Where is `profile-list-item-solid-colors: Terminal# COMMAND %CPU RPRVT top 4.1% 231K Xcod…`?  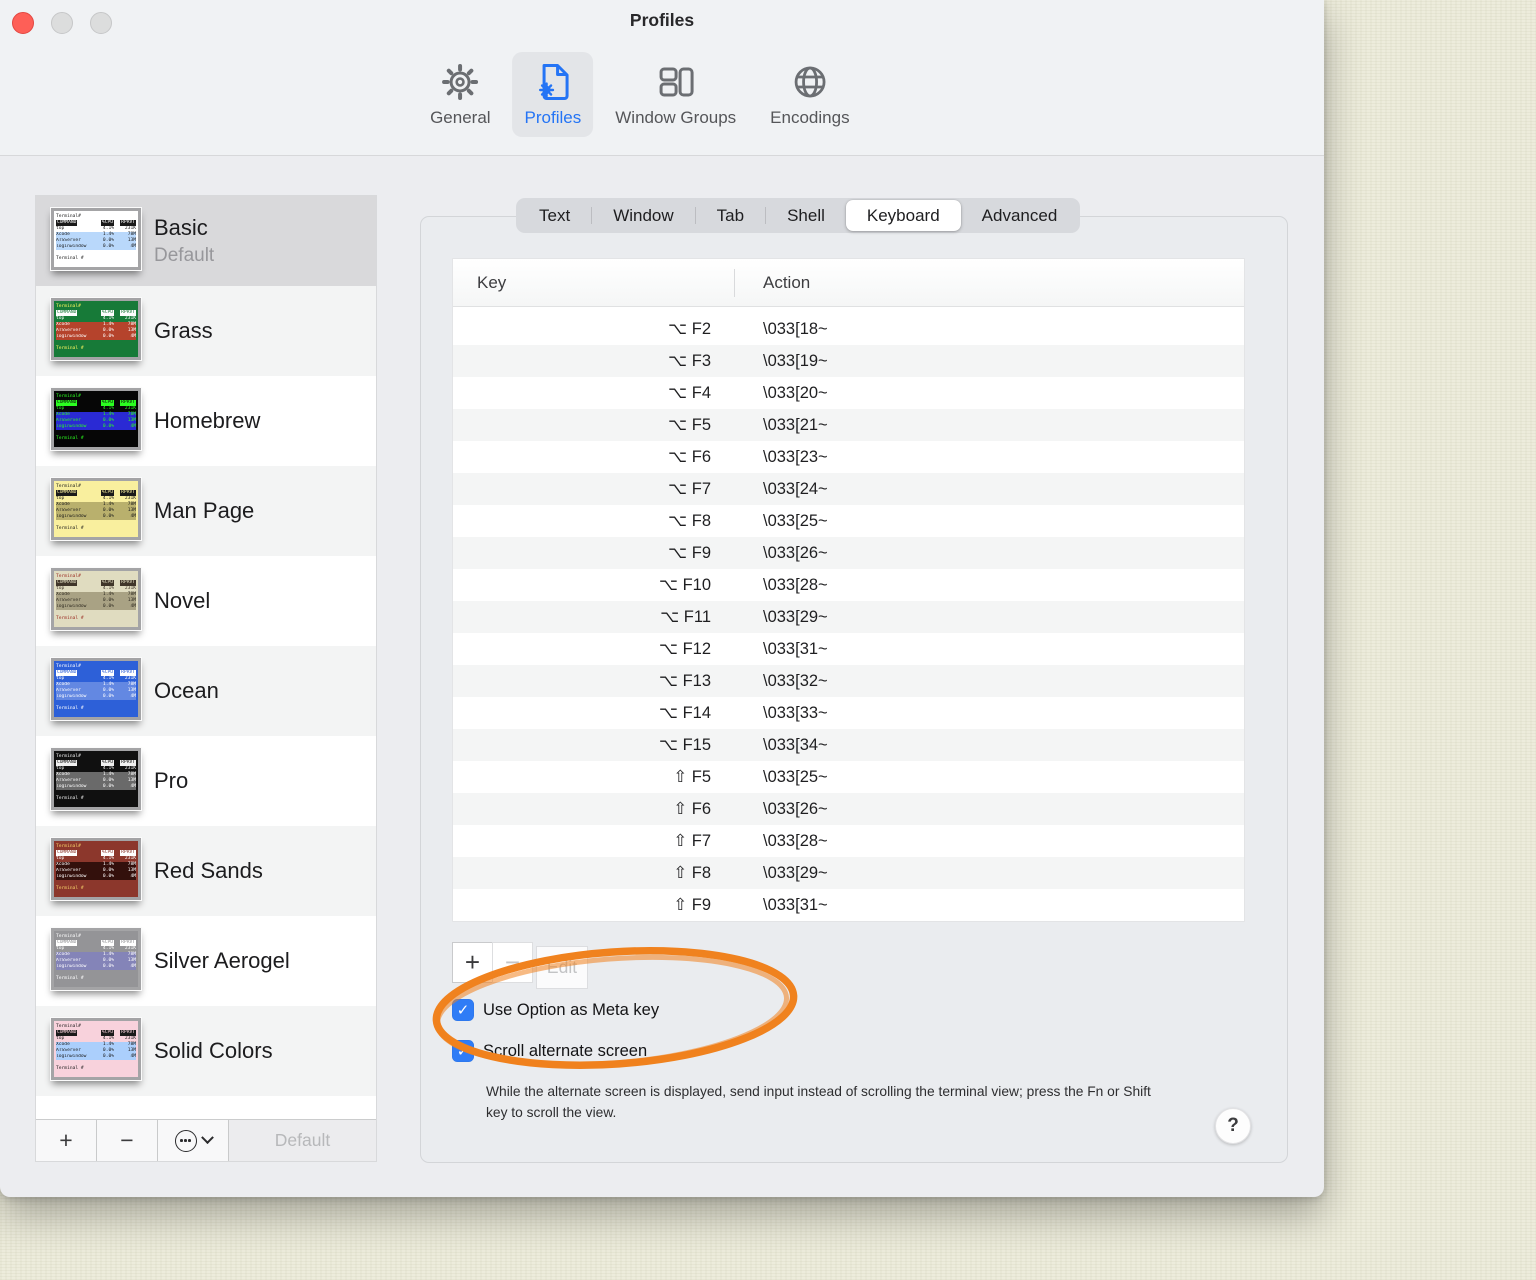 profile-list-item-solid-colors: Terminal# COMMAND %CPU RPRVT top 4.1% 231K Xcod… is located at coordinates (206, 1051).